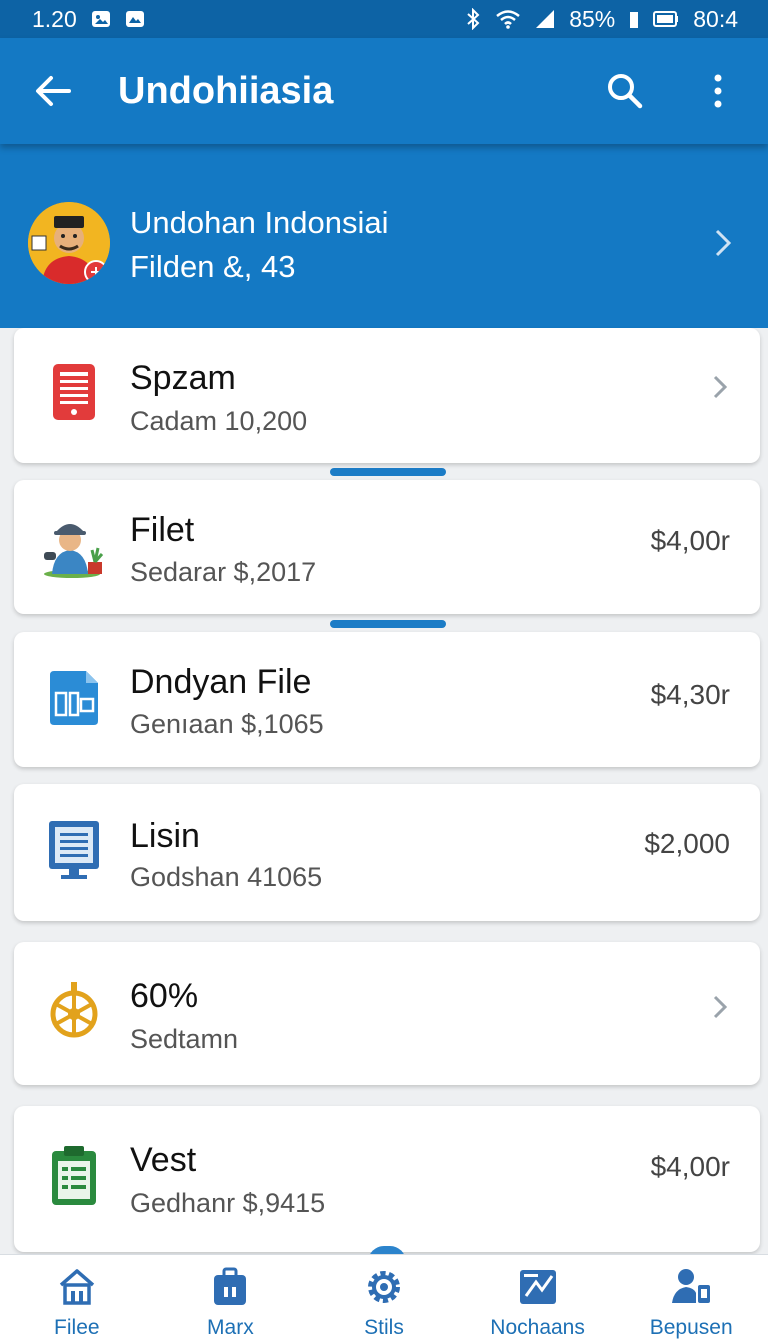  What do you see at coordinates (690, 694) in the screenshot?
I see `item-amount: $4,30r` at bounding box center [690, 694].